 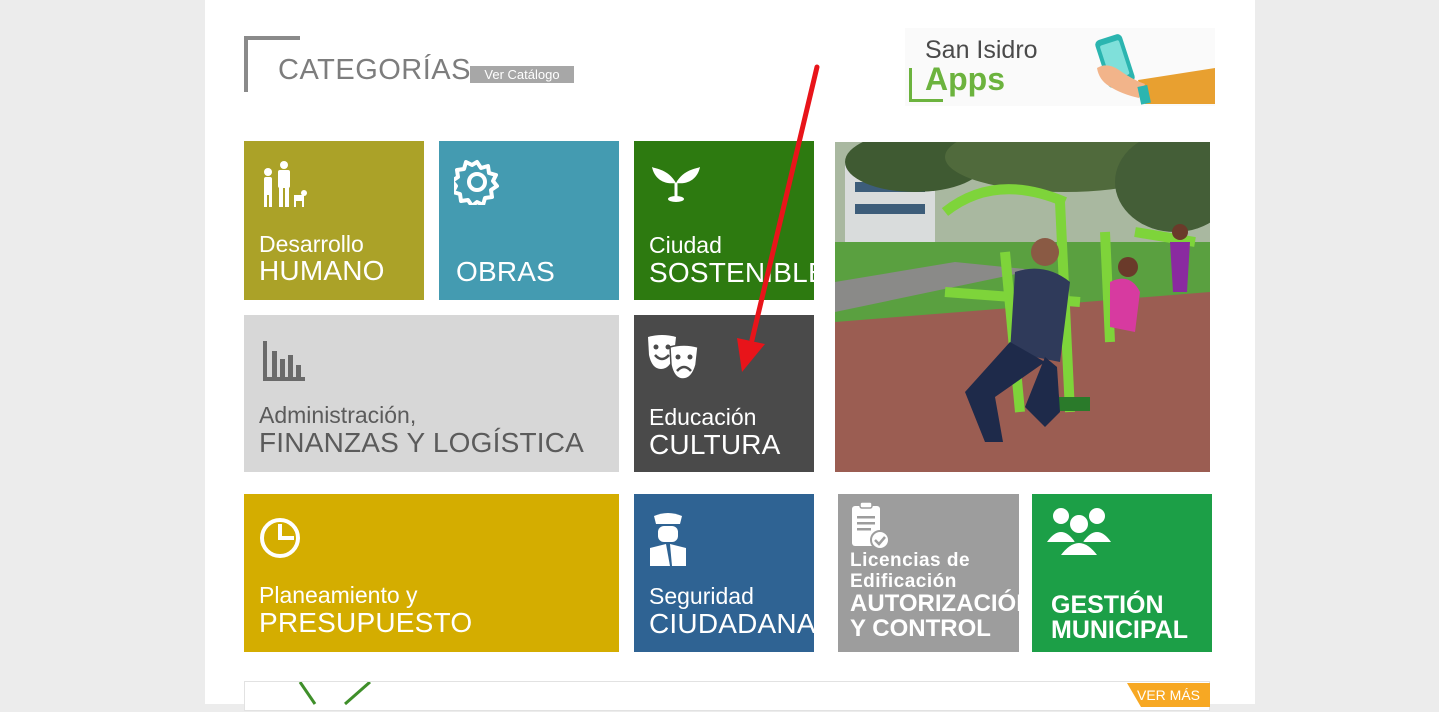 I want to click on tile-seguridad-ciudadana: Seguridad CIUDADANA, so click(x=724, y=573).